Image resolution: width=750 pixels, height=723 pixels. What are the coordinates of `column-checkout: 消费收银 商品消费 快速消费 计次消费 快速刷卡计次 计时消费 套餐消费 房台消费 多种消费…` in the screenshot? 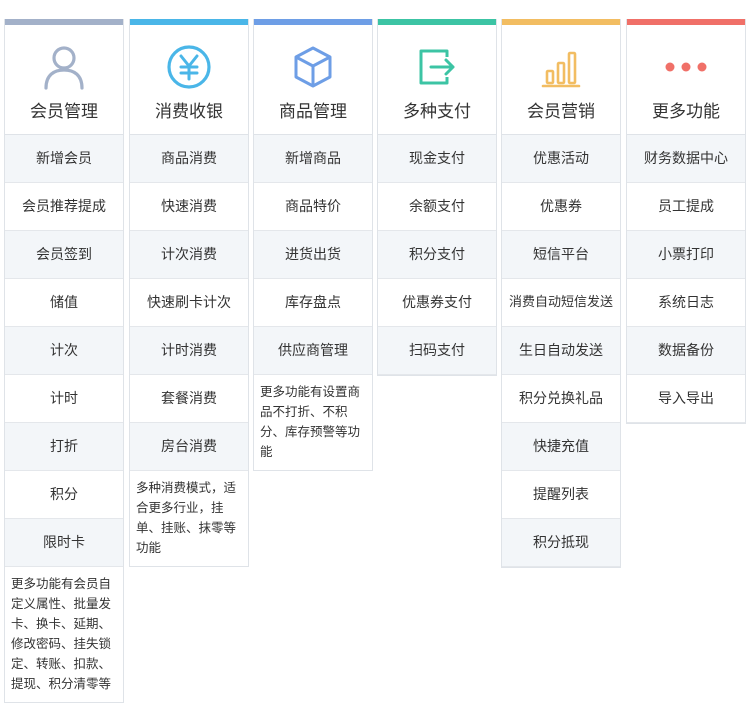 It's located at (189, 293).